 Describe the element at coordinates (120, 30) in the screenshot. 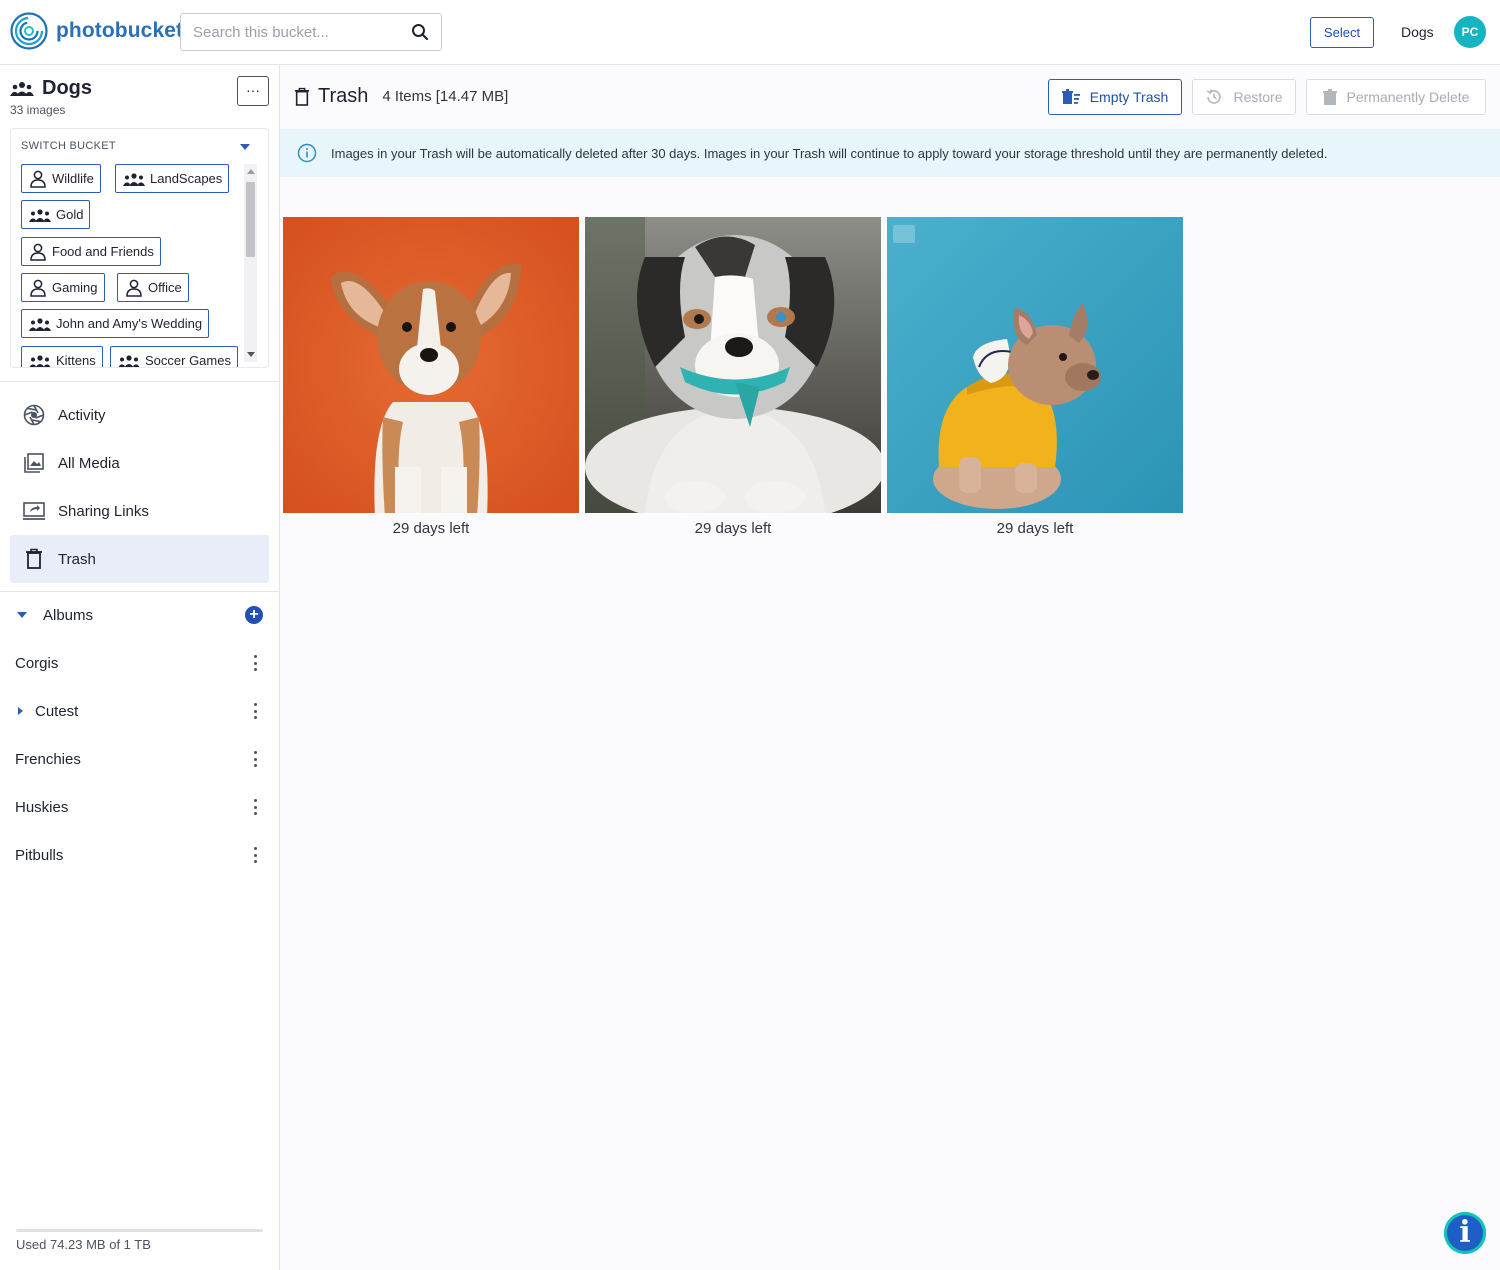

I see `brand-name: photobucket` at that location.